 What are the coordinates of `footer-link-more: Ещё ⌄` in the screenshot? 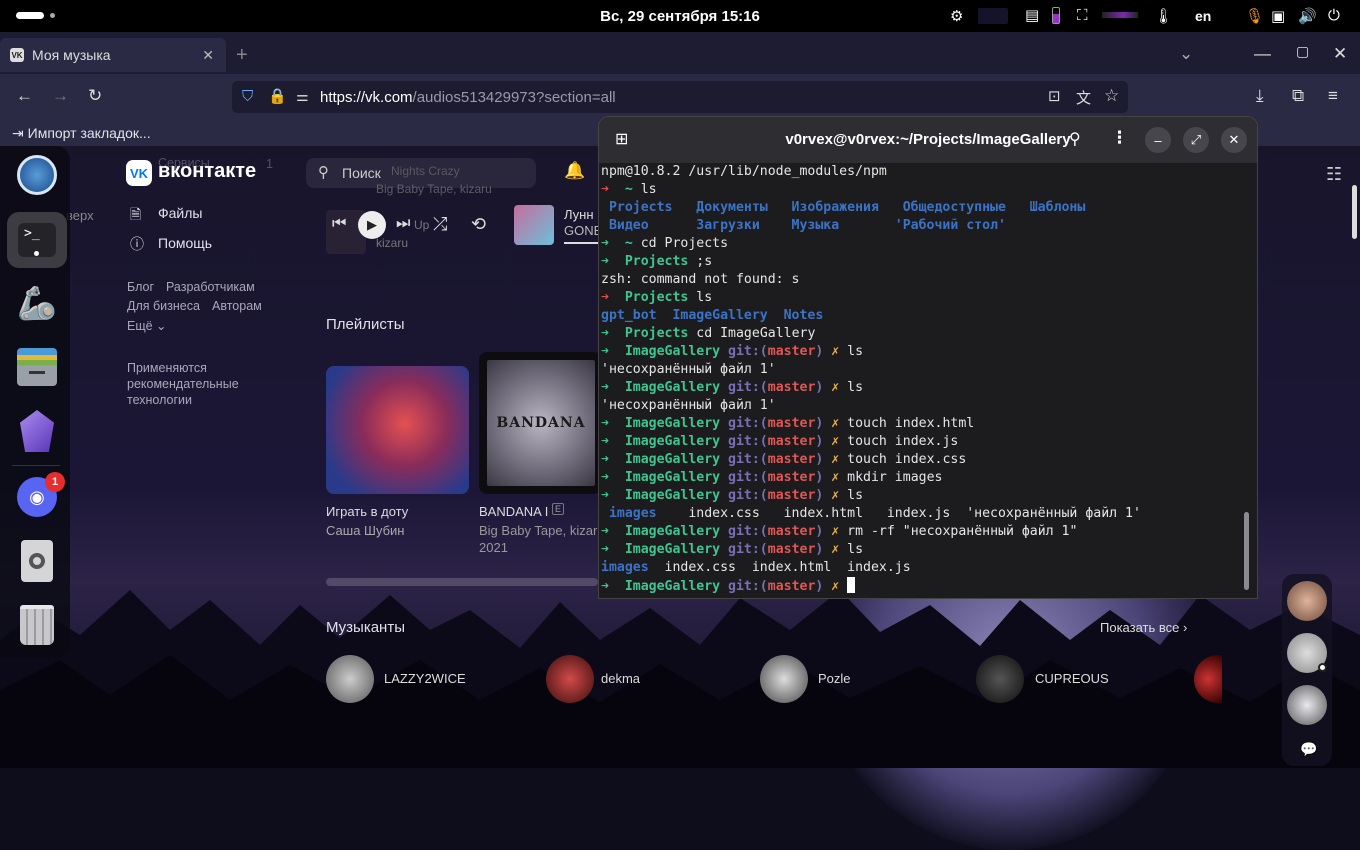 It's located at (147, 325).